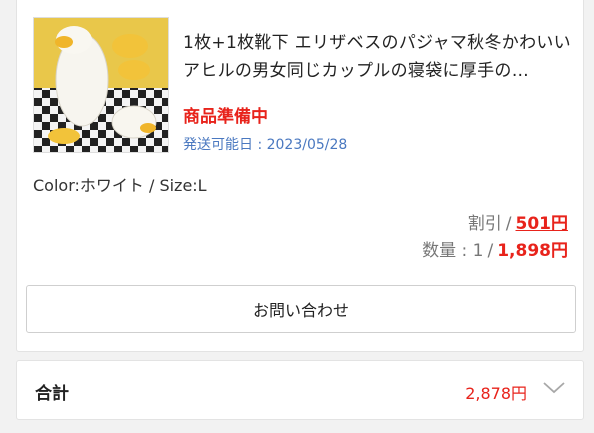 The height and width of the screenshot is (433, 594). I want to click on order-total-row: 合計 2,878円, so click(300, 390).